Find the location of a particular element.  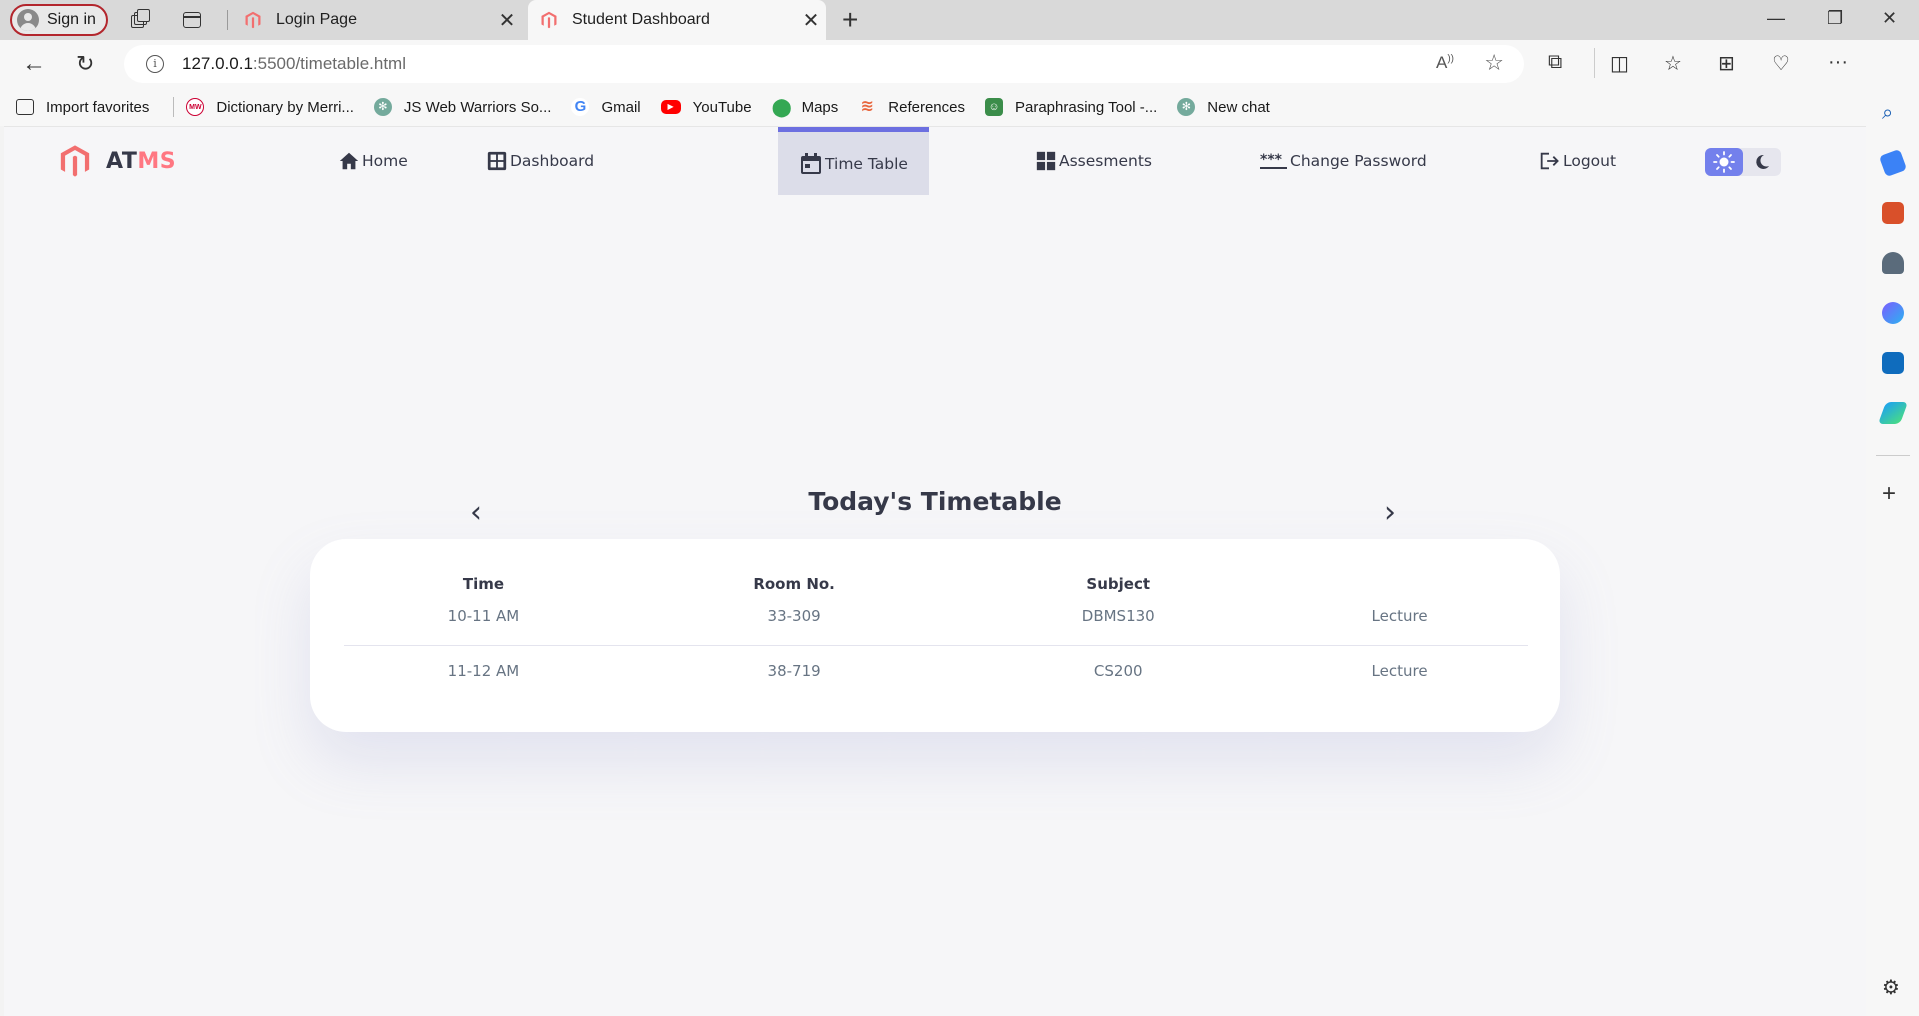

timetable-title: Today's Timetable is located at coordinates (935, 501).